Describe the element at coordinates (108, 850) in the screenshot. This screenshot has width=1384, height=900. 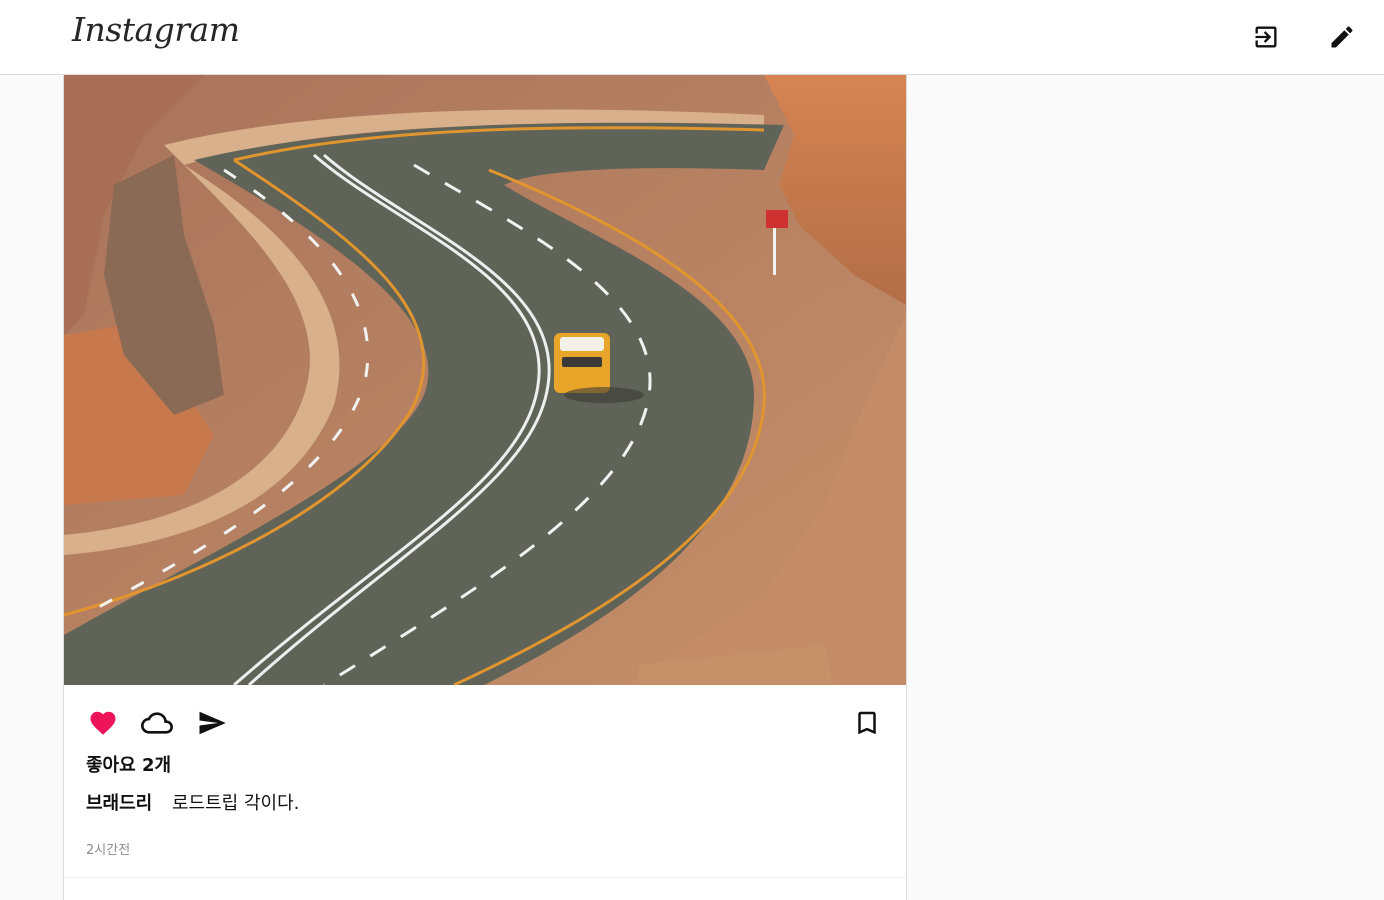
I see `post-timestamp: 2시간전` at that location.